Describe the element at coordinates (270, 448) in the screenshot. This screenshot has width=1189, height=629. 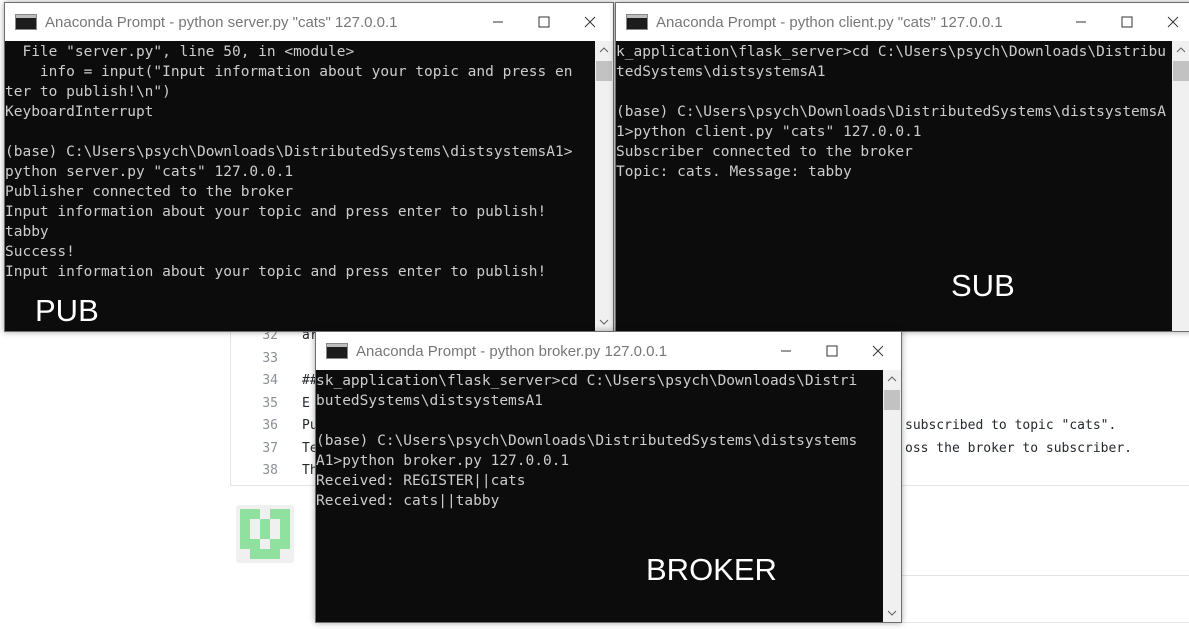
I see `line-number: 37` at that location.